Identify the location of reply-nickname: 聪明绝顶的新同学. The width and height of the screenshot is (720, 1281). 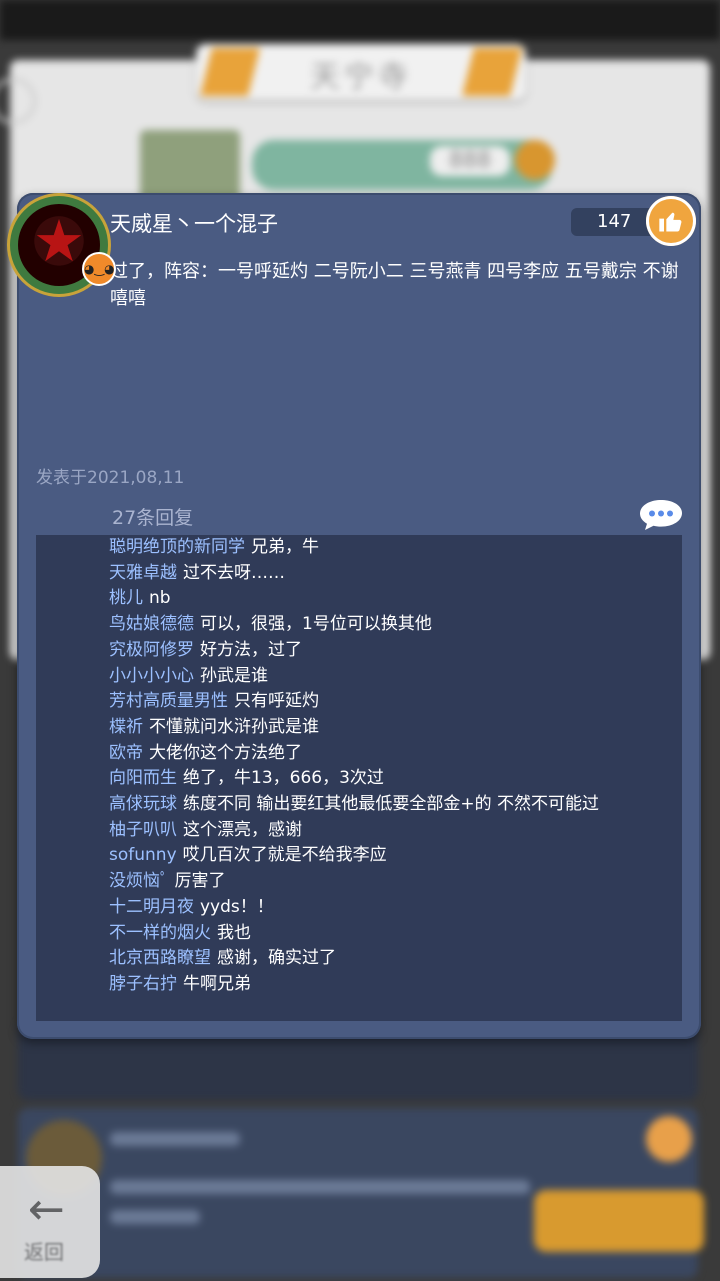
(177, 547).